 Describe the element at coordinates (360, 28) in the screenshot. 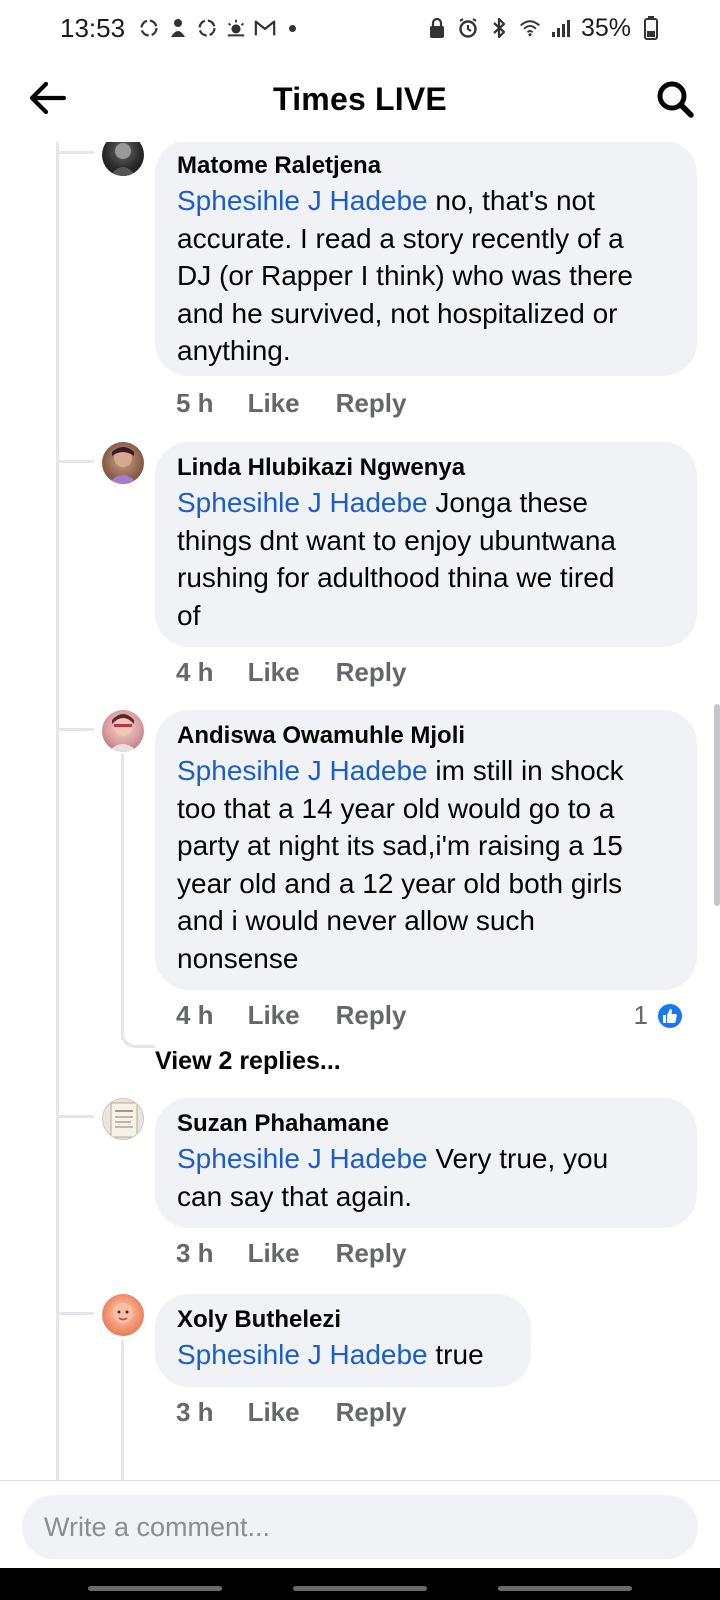

I see `status-bar: 13:53 35%` at that location.